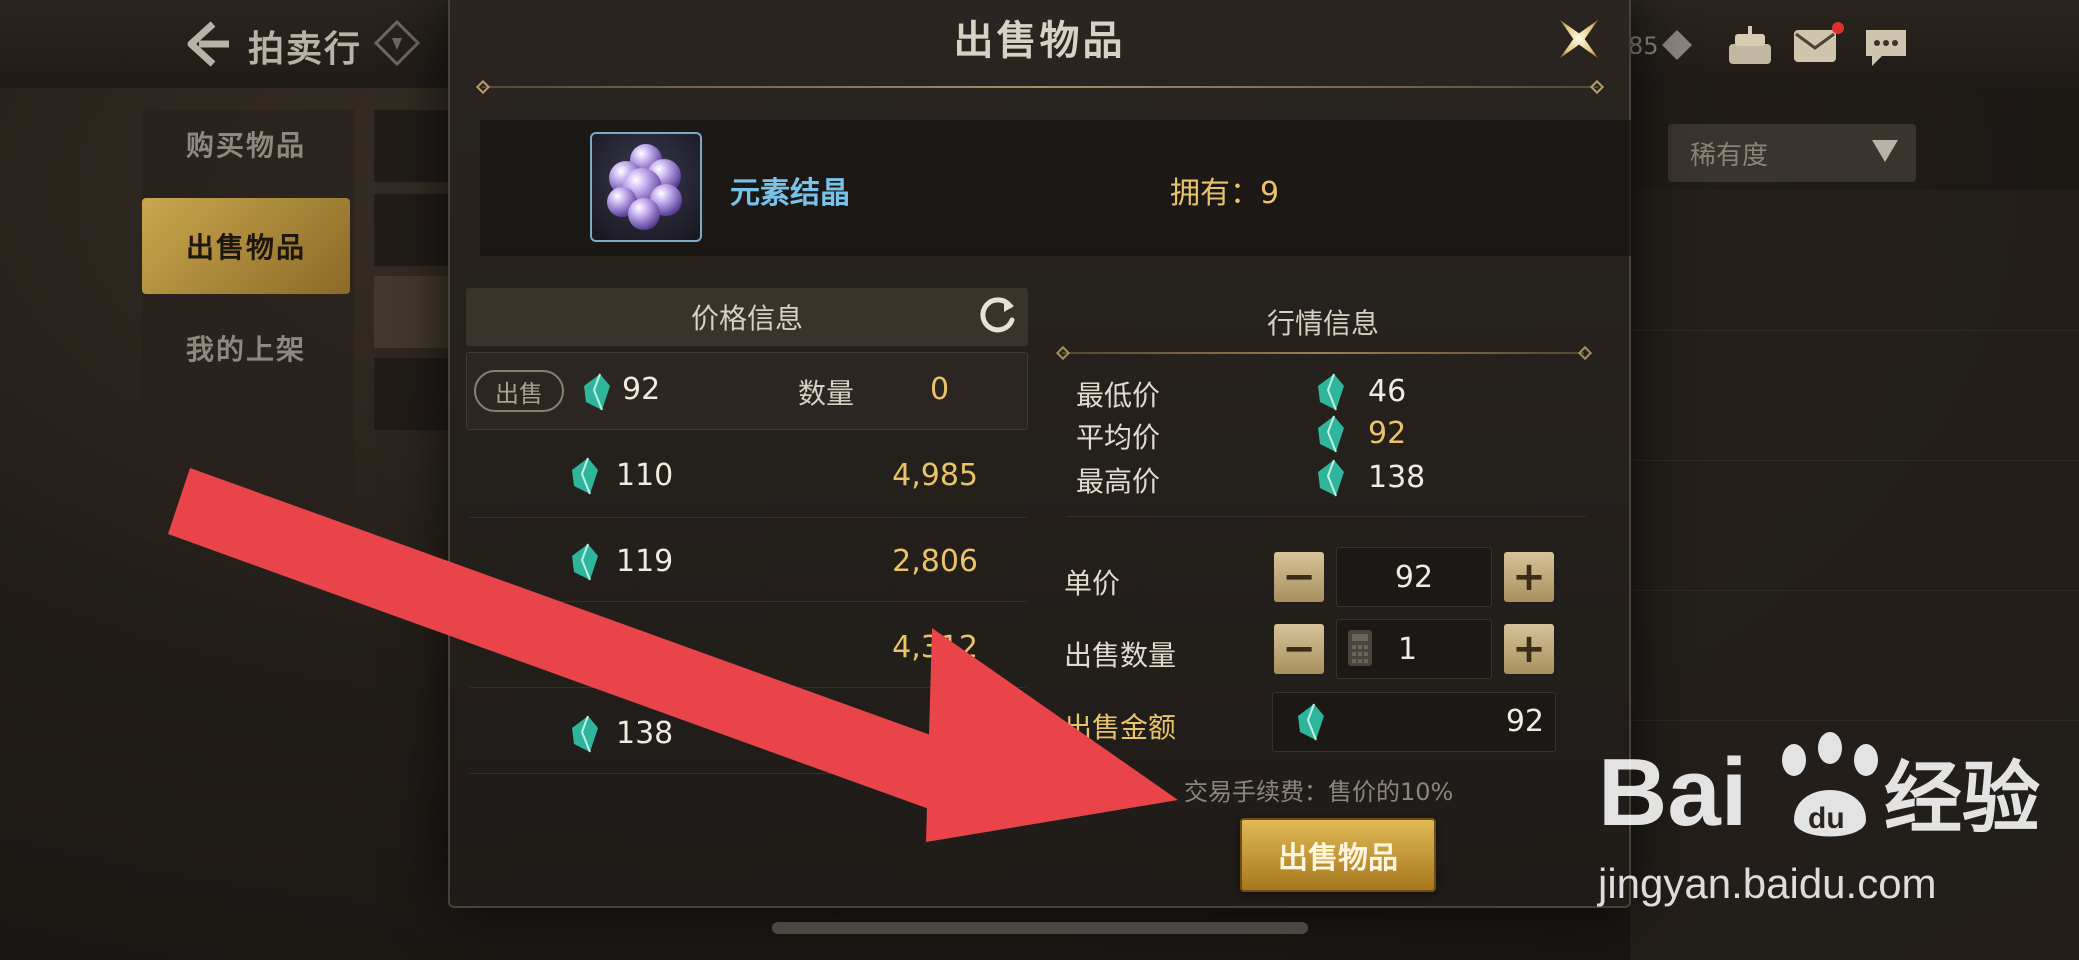 The image size is (2079, 960). What do you see at coordinates (1397, 477) in the screenshot?
I see `highest-price-value: 138` at bounding box center [1397, 477].